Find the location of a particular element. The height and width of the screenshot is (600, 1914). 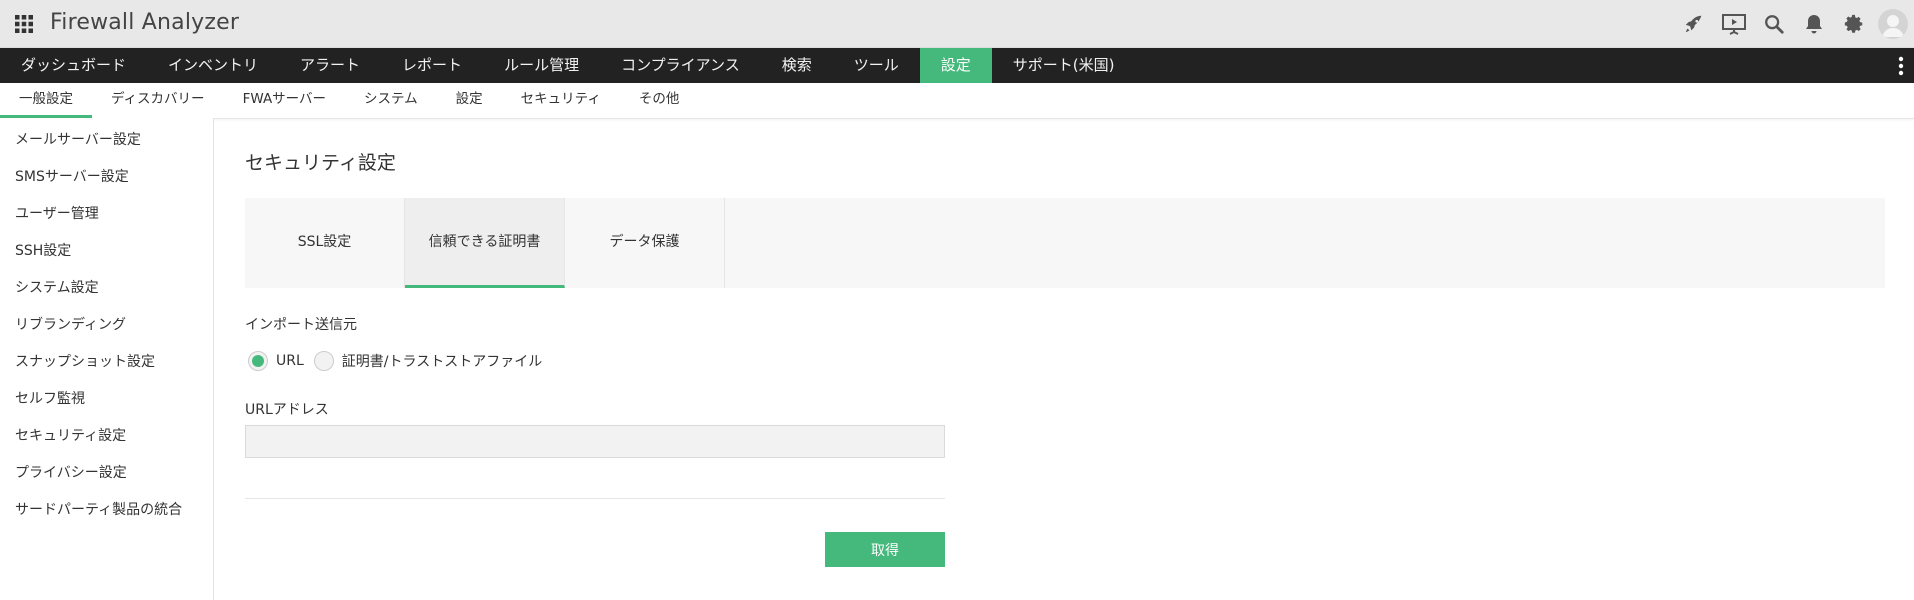

sidebar-item-privacy: プライバシー設定 is located at coordinates (106, 473).